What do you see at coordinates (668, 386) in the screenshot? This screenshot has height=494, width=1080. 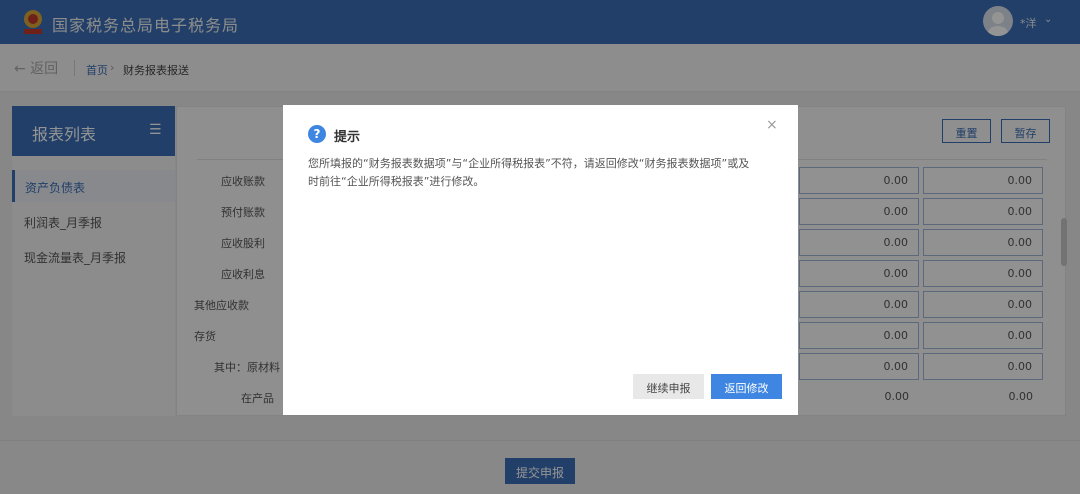 I see `continue-submit-button: 继续申报` at bounding box center [668, 386].